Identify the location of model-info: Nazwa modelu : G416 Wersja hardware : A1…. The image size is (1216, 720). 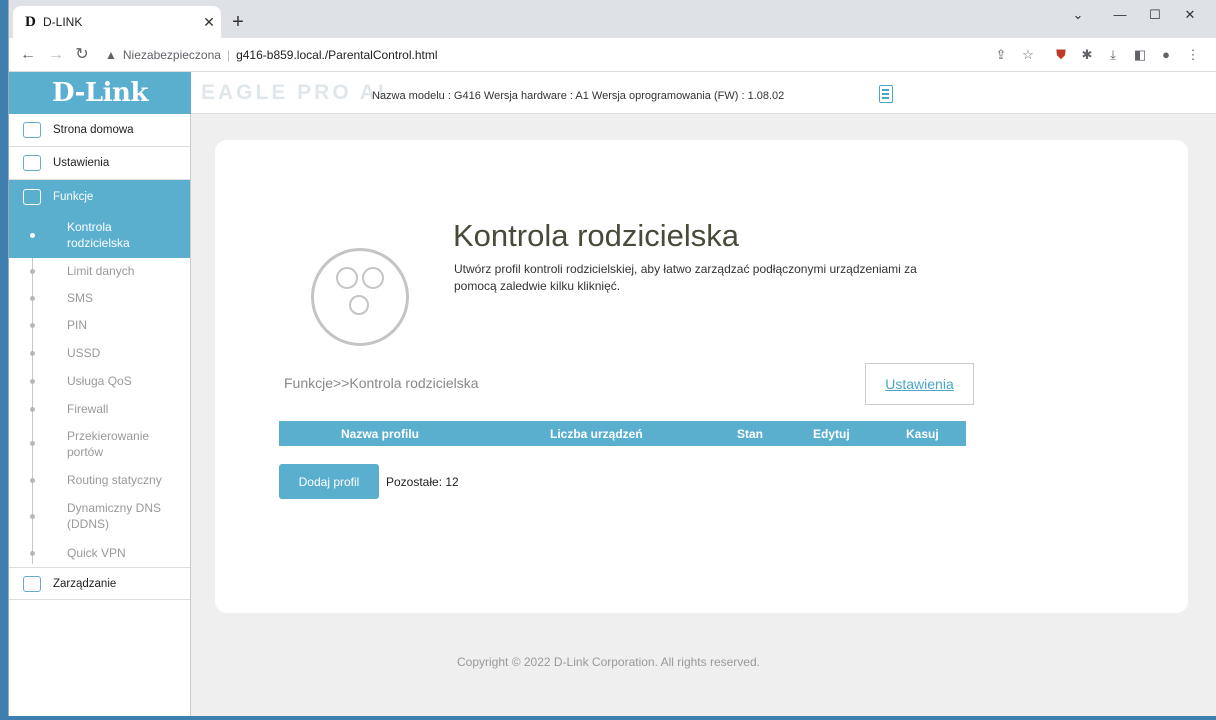
(578, 96).